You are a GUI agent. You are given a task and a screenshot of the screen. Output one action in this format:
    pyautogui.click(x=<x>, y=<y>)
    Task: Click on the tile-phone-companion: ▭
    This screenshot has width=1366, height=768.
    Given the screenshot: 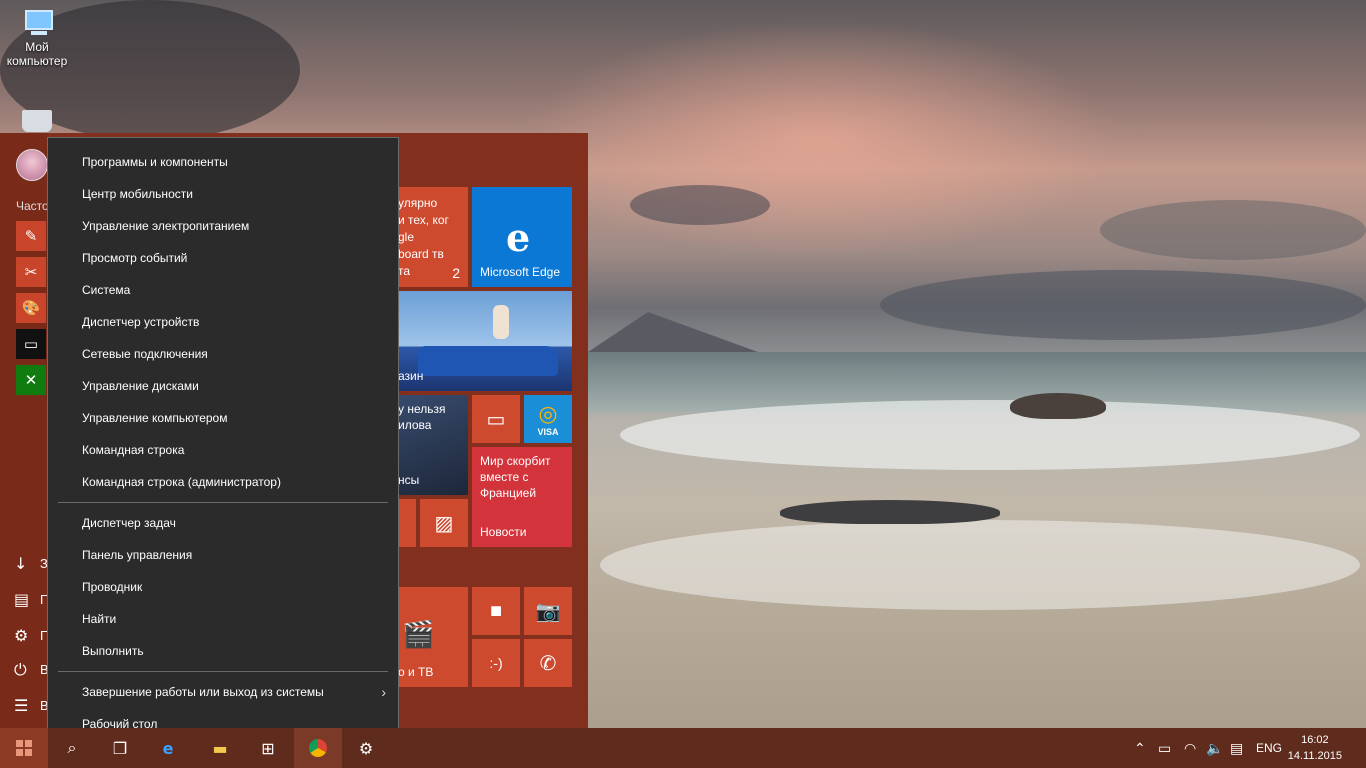 What is the action you would take?
    pyautogui.click(x=496, y=419)
    